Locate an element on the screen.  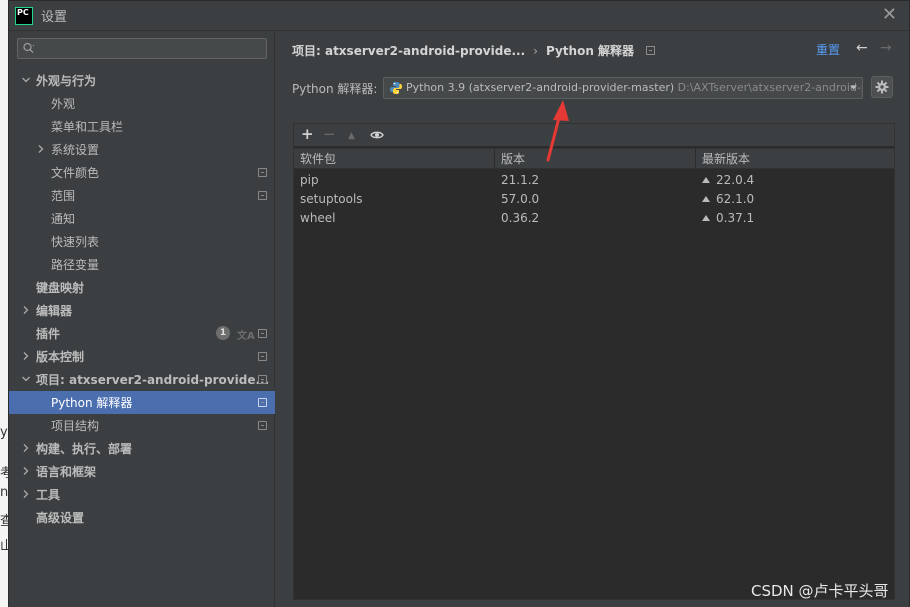
sidebar-item-label: 项目结构 is located at coordinates (75, 426).